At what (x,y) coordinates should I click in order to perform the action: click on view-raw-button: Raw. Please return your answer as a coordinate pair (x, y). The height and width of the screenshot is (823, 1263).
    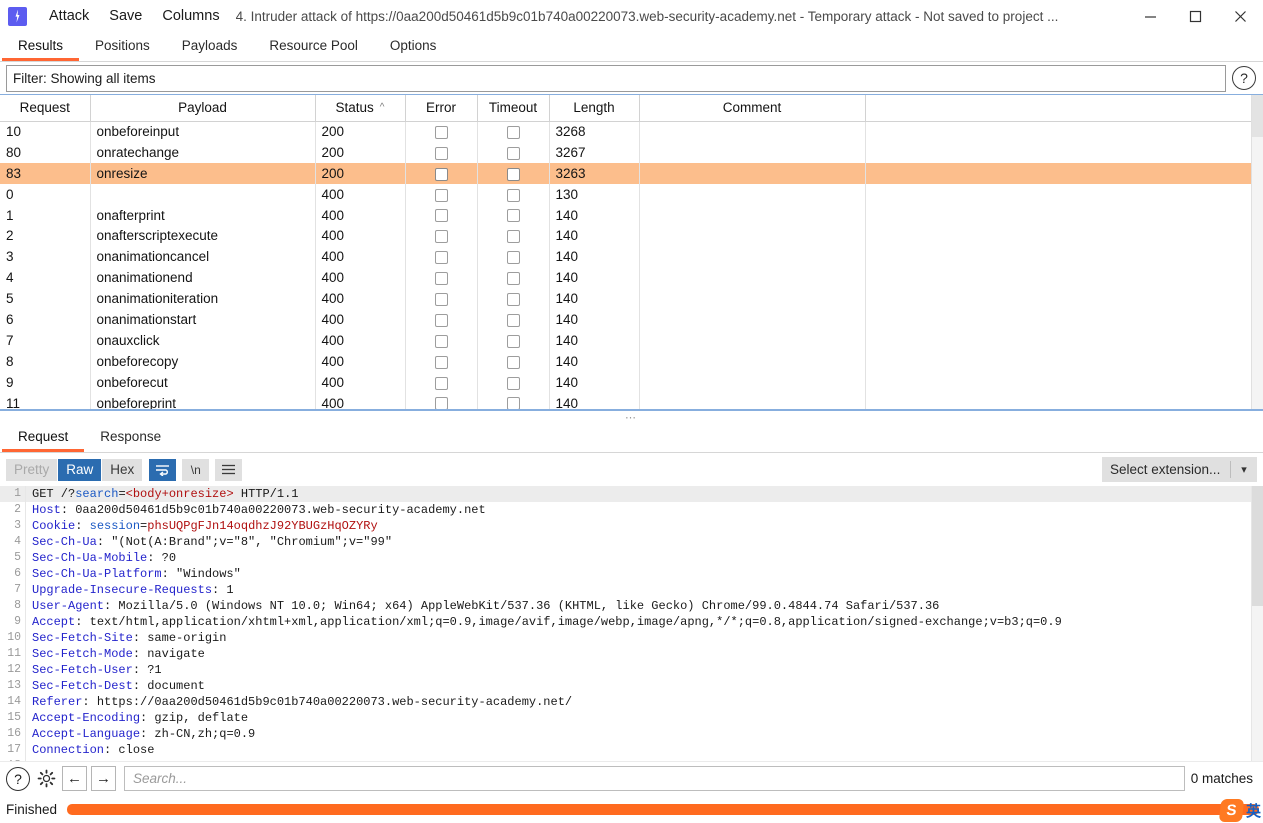
    Looking at the image, I should click on (80, 469).